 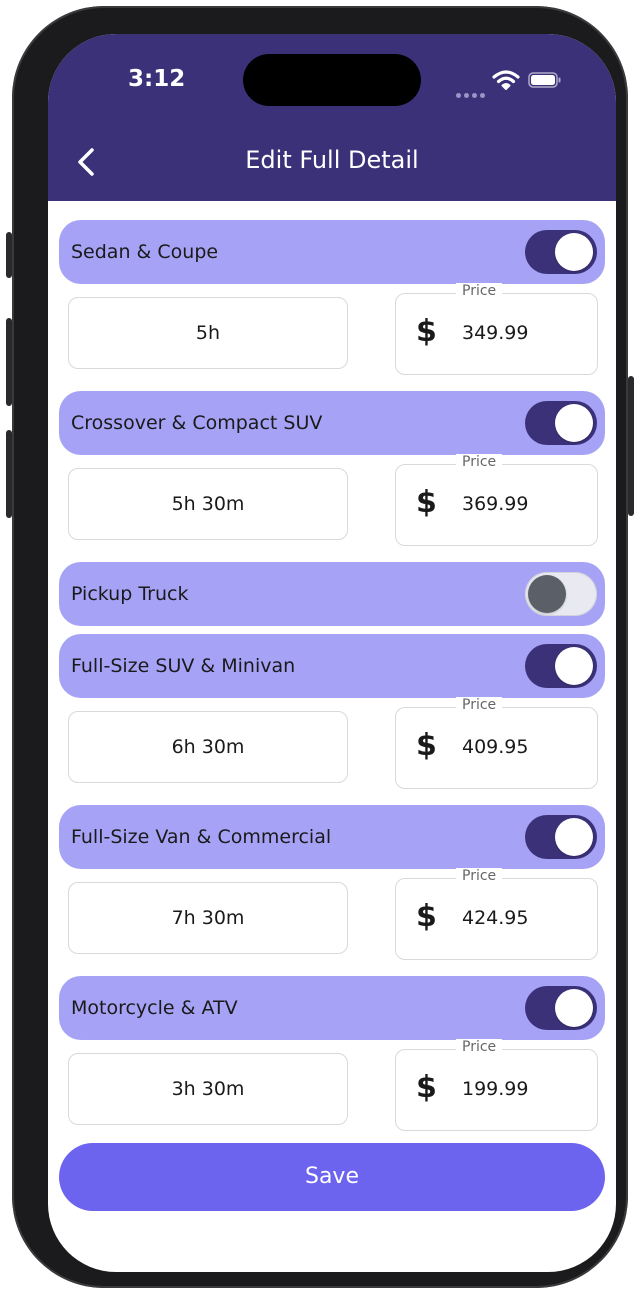 I want to click on category-name: Motorcycle & ATV, so click(x=154, y=1008).